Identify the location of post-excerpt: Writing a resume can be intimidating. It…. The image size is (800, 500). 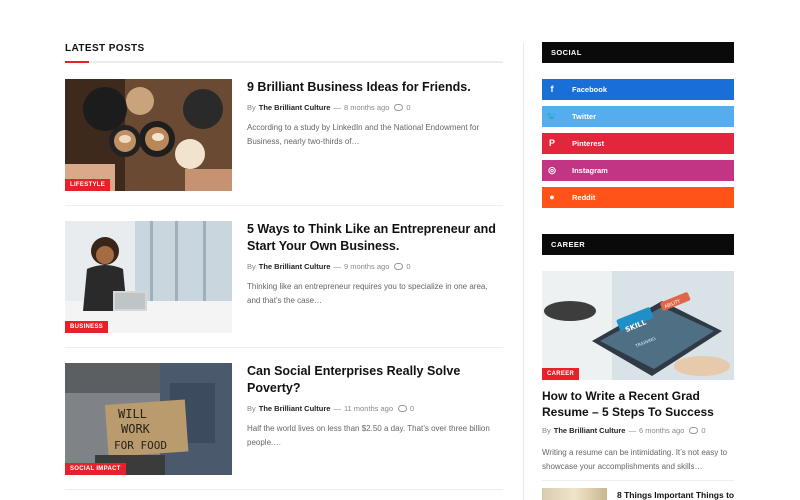
(635, 459).